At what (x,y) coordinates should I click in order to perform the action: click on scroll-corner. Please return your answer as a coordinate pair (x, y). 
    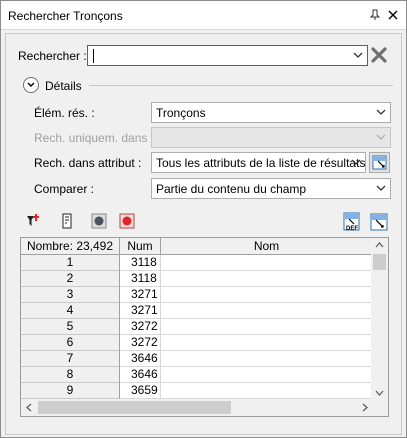
    Looking at the image, I should click on (379, 407).